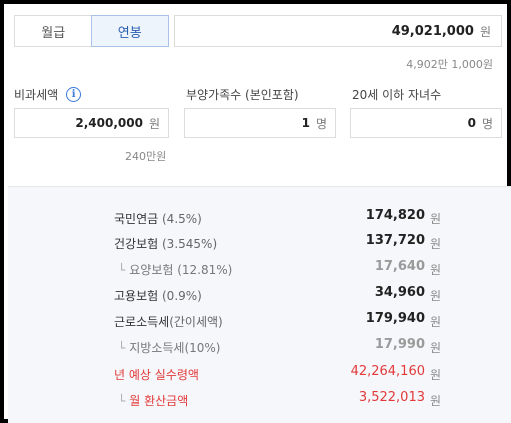 The image size is (511, 423). What do you see at coordinates (399, 292) in the screenshot?
I see `result-amount: 34,960` at bounding box center [399, 292].